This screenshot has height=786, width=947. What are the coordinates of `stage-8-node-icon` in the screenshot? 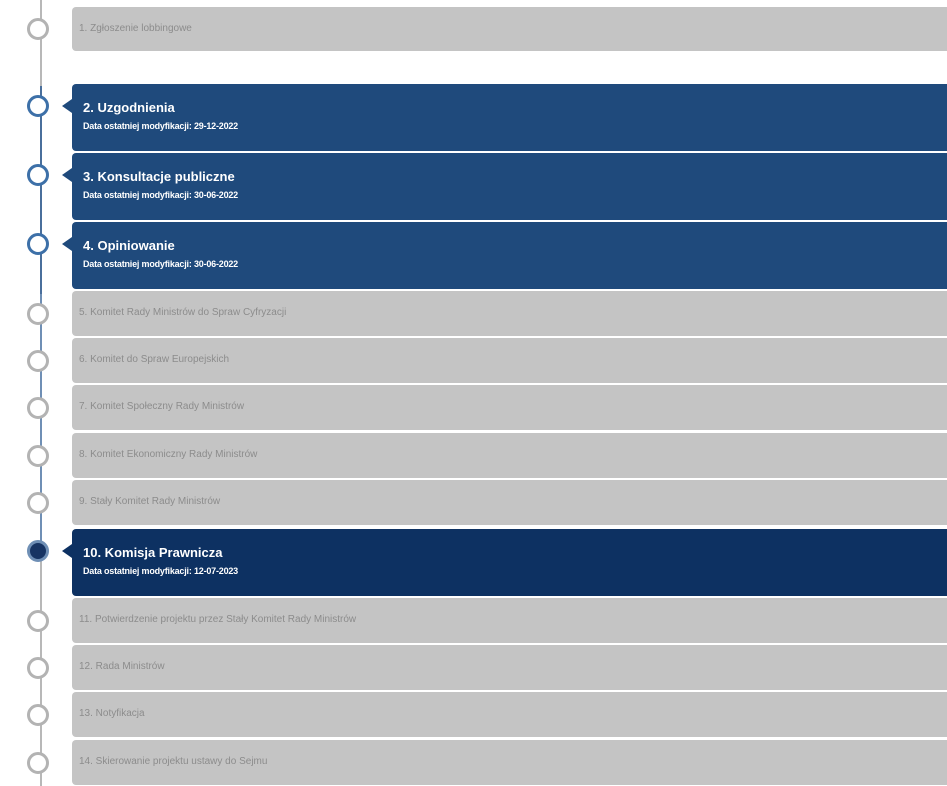 It's located at (38, 456).